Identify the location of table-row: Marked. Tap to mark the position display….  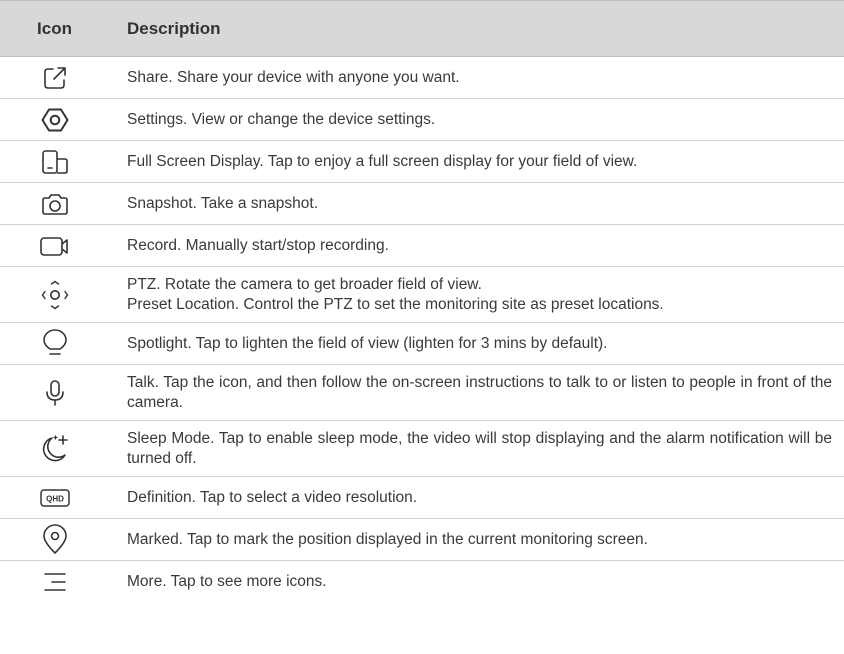
(422, 540).